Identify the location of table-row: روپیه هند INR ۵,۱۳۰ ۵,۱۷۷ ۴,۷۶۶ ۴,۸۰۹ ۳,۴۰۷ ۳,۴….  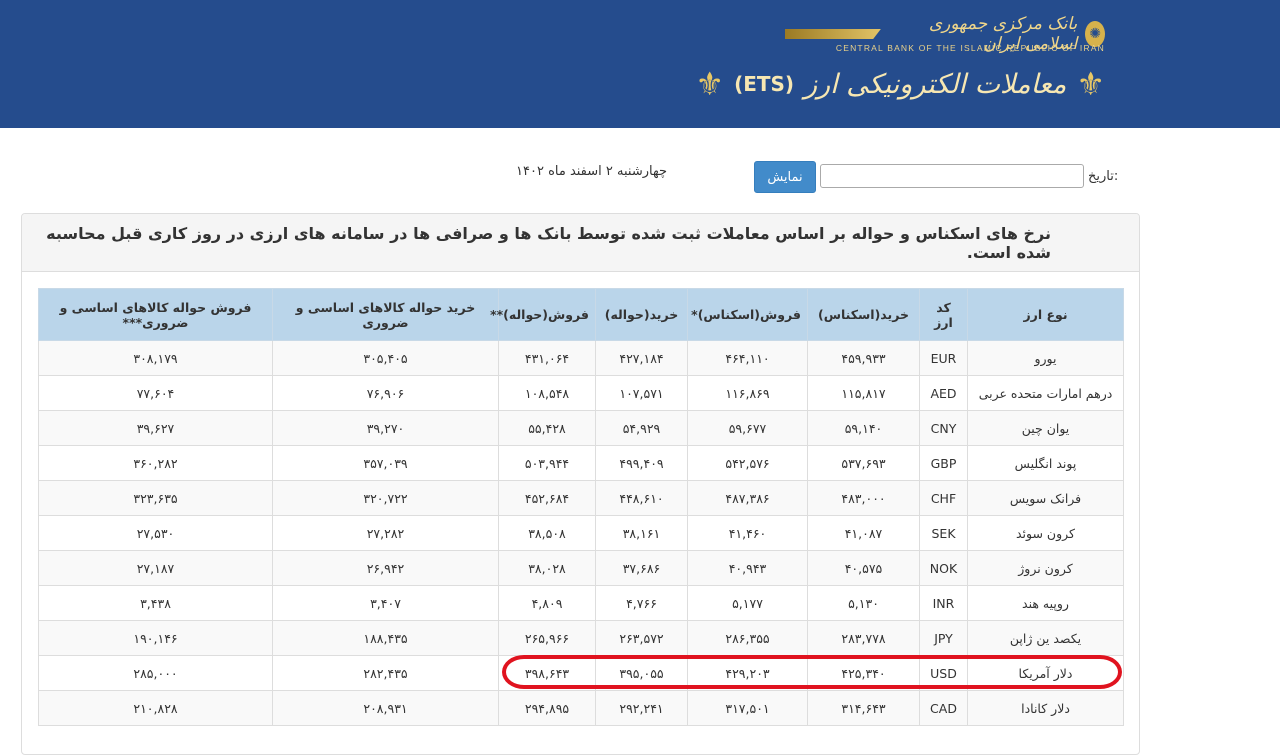
(581, 603).